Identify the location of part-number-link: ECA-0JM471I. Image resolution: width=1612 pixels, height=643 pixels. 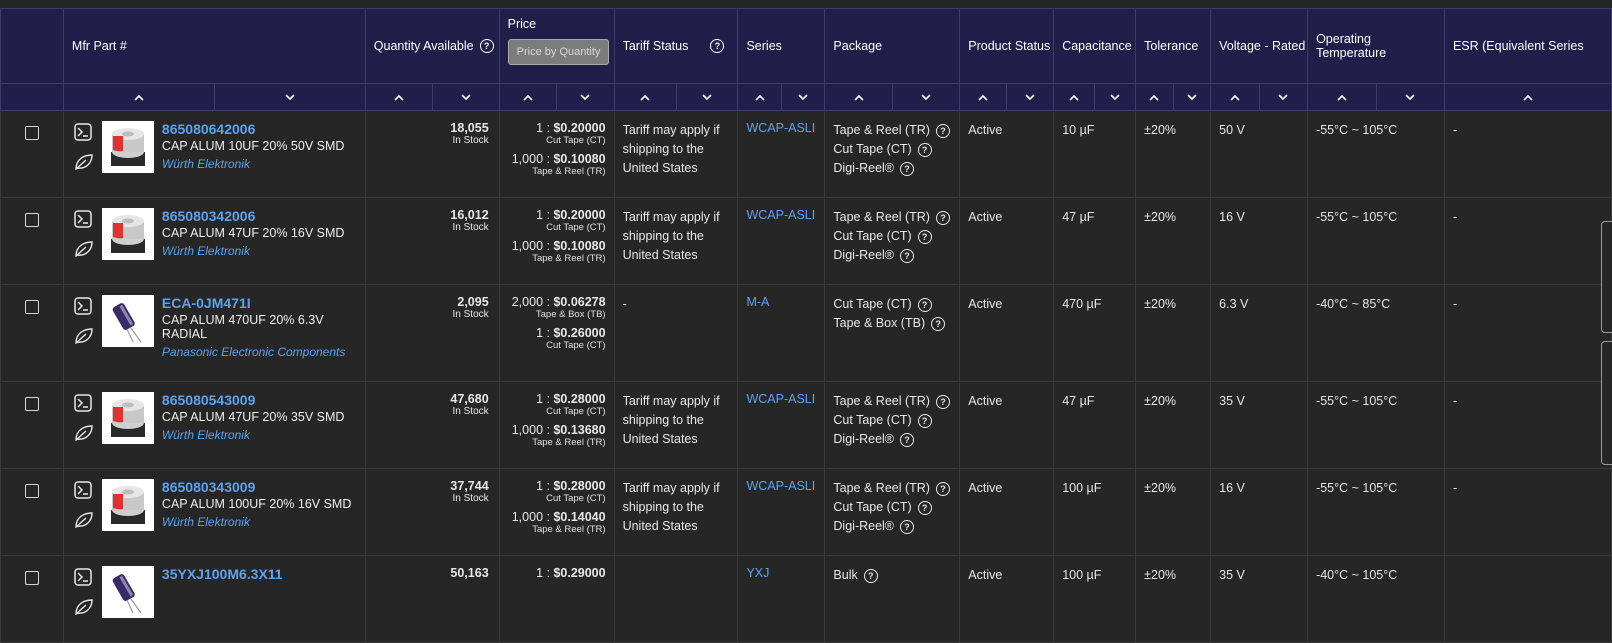
(263, 303).